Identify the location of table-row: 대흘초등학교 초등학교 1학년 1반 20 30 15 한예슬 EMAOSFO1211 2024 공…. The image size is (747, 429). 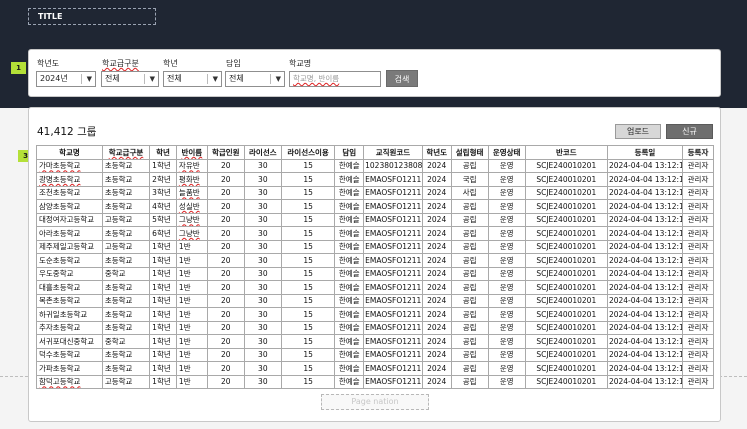
(375, 287).